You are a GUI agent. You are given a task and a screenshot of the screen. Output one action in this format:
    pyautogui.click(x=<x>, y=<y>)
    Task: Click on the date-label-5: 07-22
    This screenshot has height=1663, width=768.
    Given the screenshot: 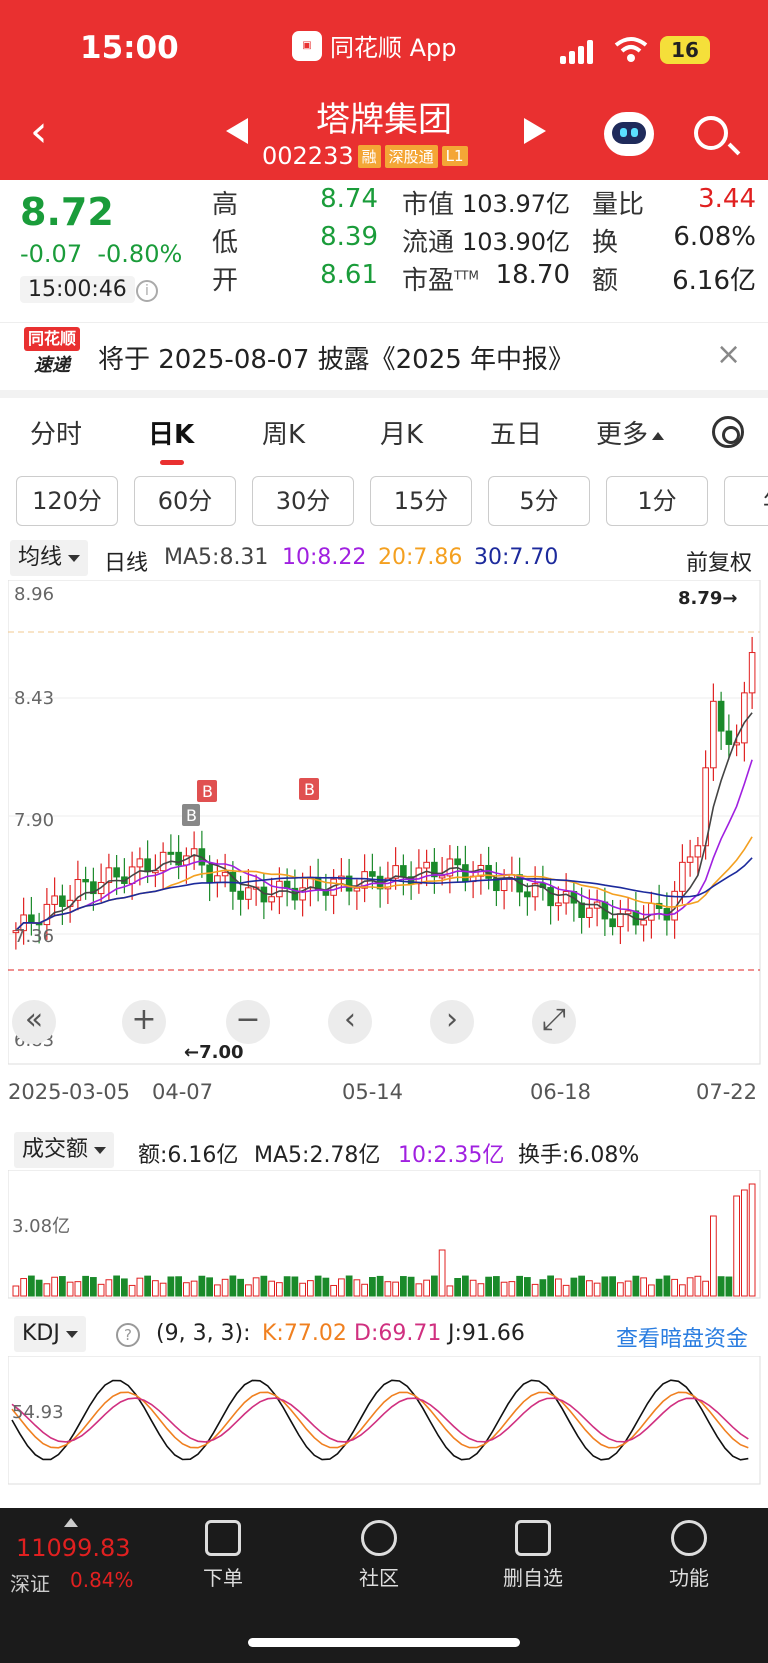 What is the action you would take?
    pyautogui.click(x=727, y=1092)
    